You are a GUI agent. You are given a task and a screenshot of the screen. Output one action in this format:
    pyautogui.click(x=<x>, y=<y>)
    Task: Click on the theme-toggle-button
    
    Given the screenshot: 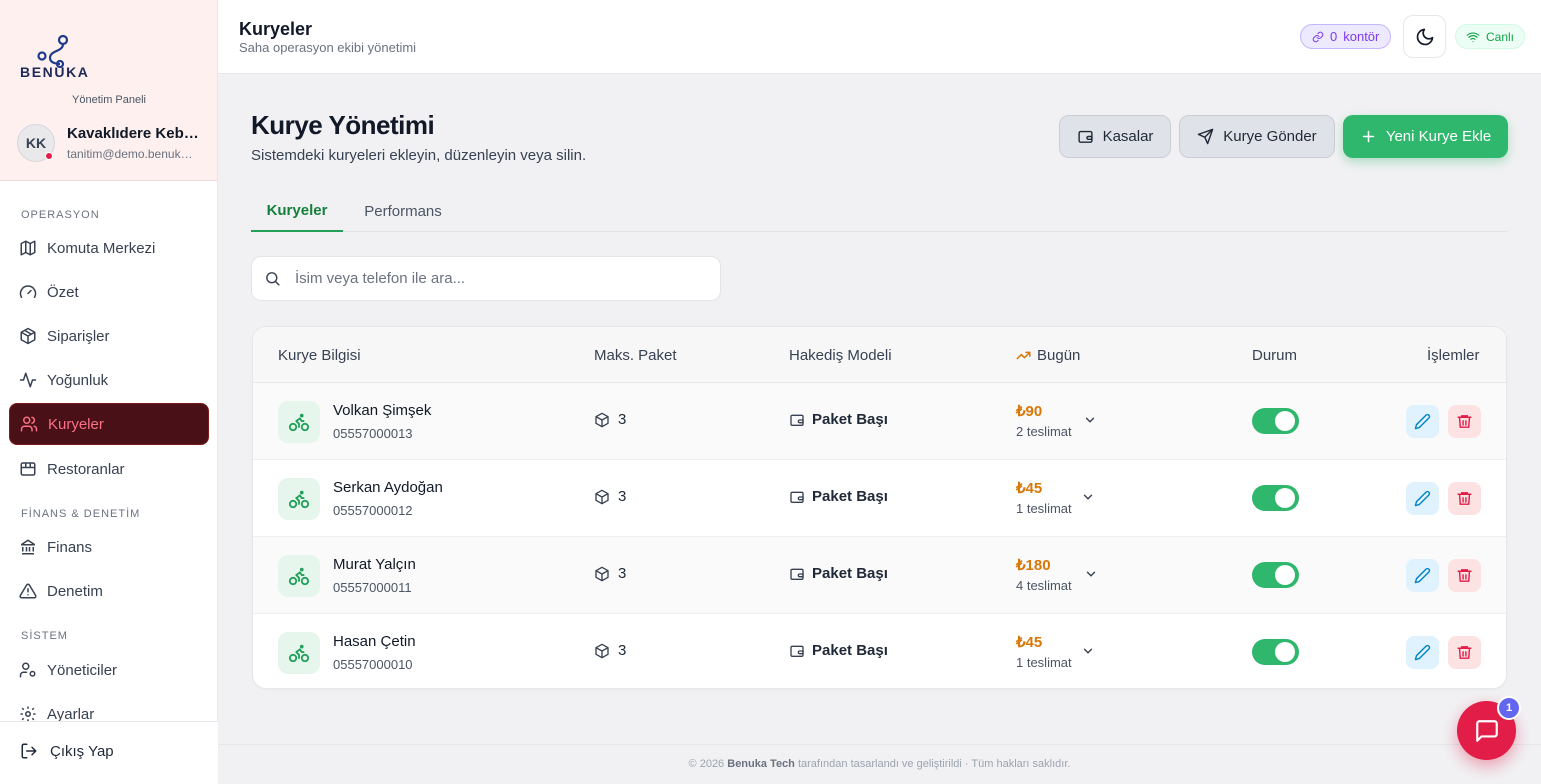 What is the action you would take?
    pyautogui.click(x=1424, y=36)
    